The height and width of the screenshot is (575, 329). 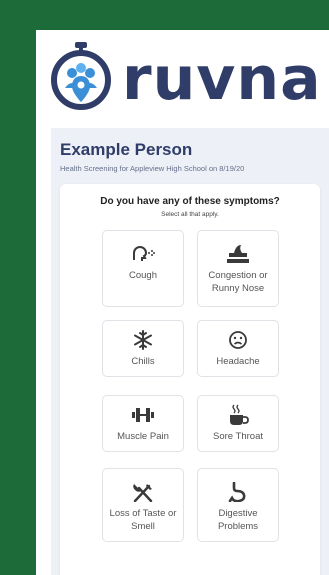 What do you see at coordinates (81, 76) in the screenshot?
I see `stopwatch-people-pin-logo` at bounding box center [81, 76].